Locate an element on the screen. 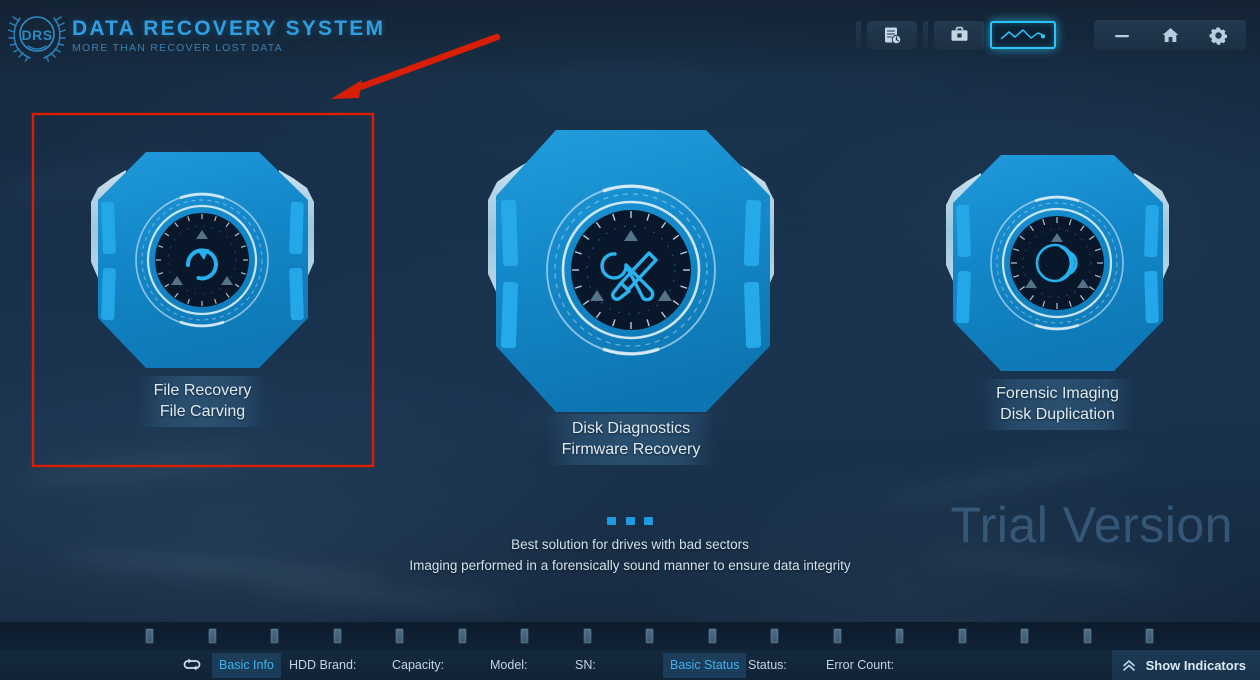  tile-label: Forensic Imaging Disk Duplication is located at coordinates (1057, 405).